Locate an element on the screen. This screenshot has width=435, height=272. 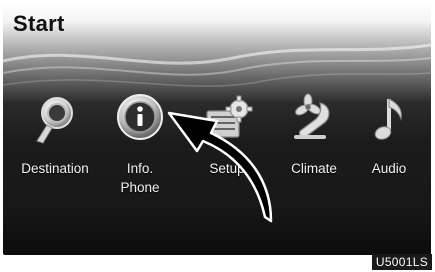
audio-button: Audio is located at coordinates (389, 148).